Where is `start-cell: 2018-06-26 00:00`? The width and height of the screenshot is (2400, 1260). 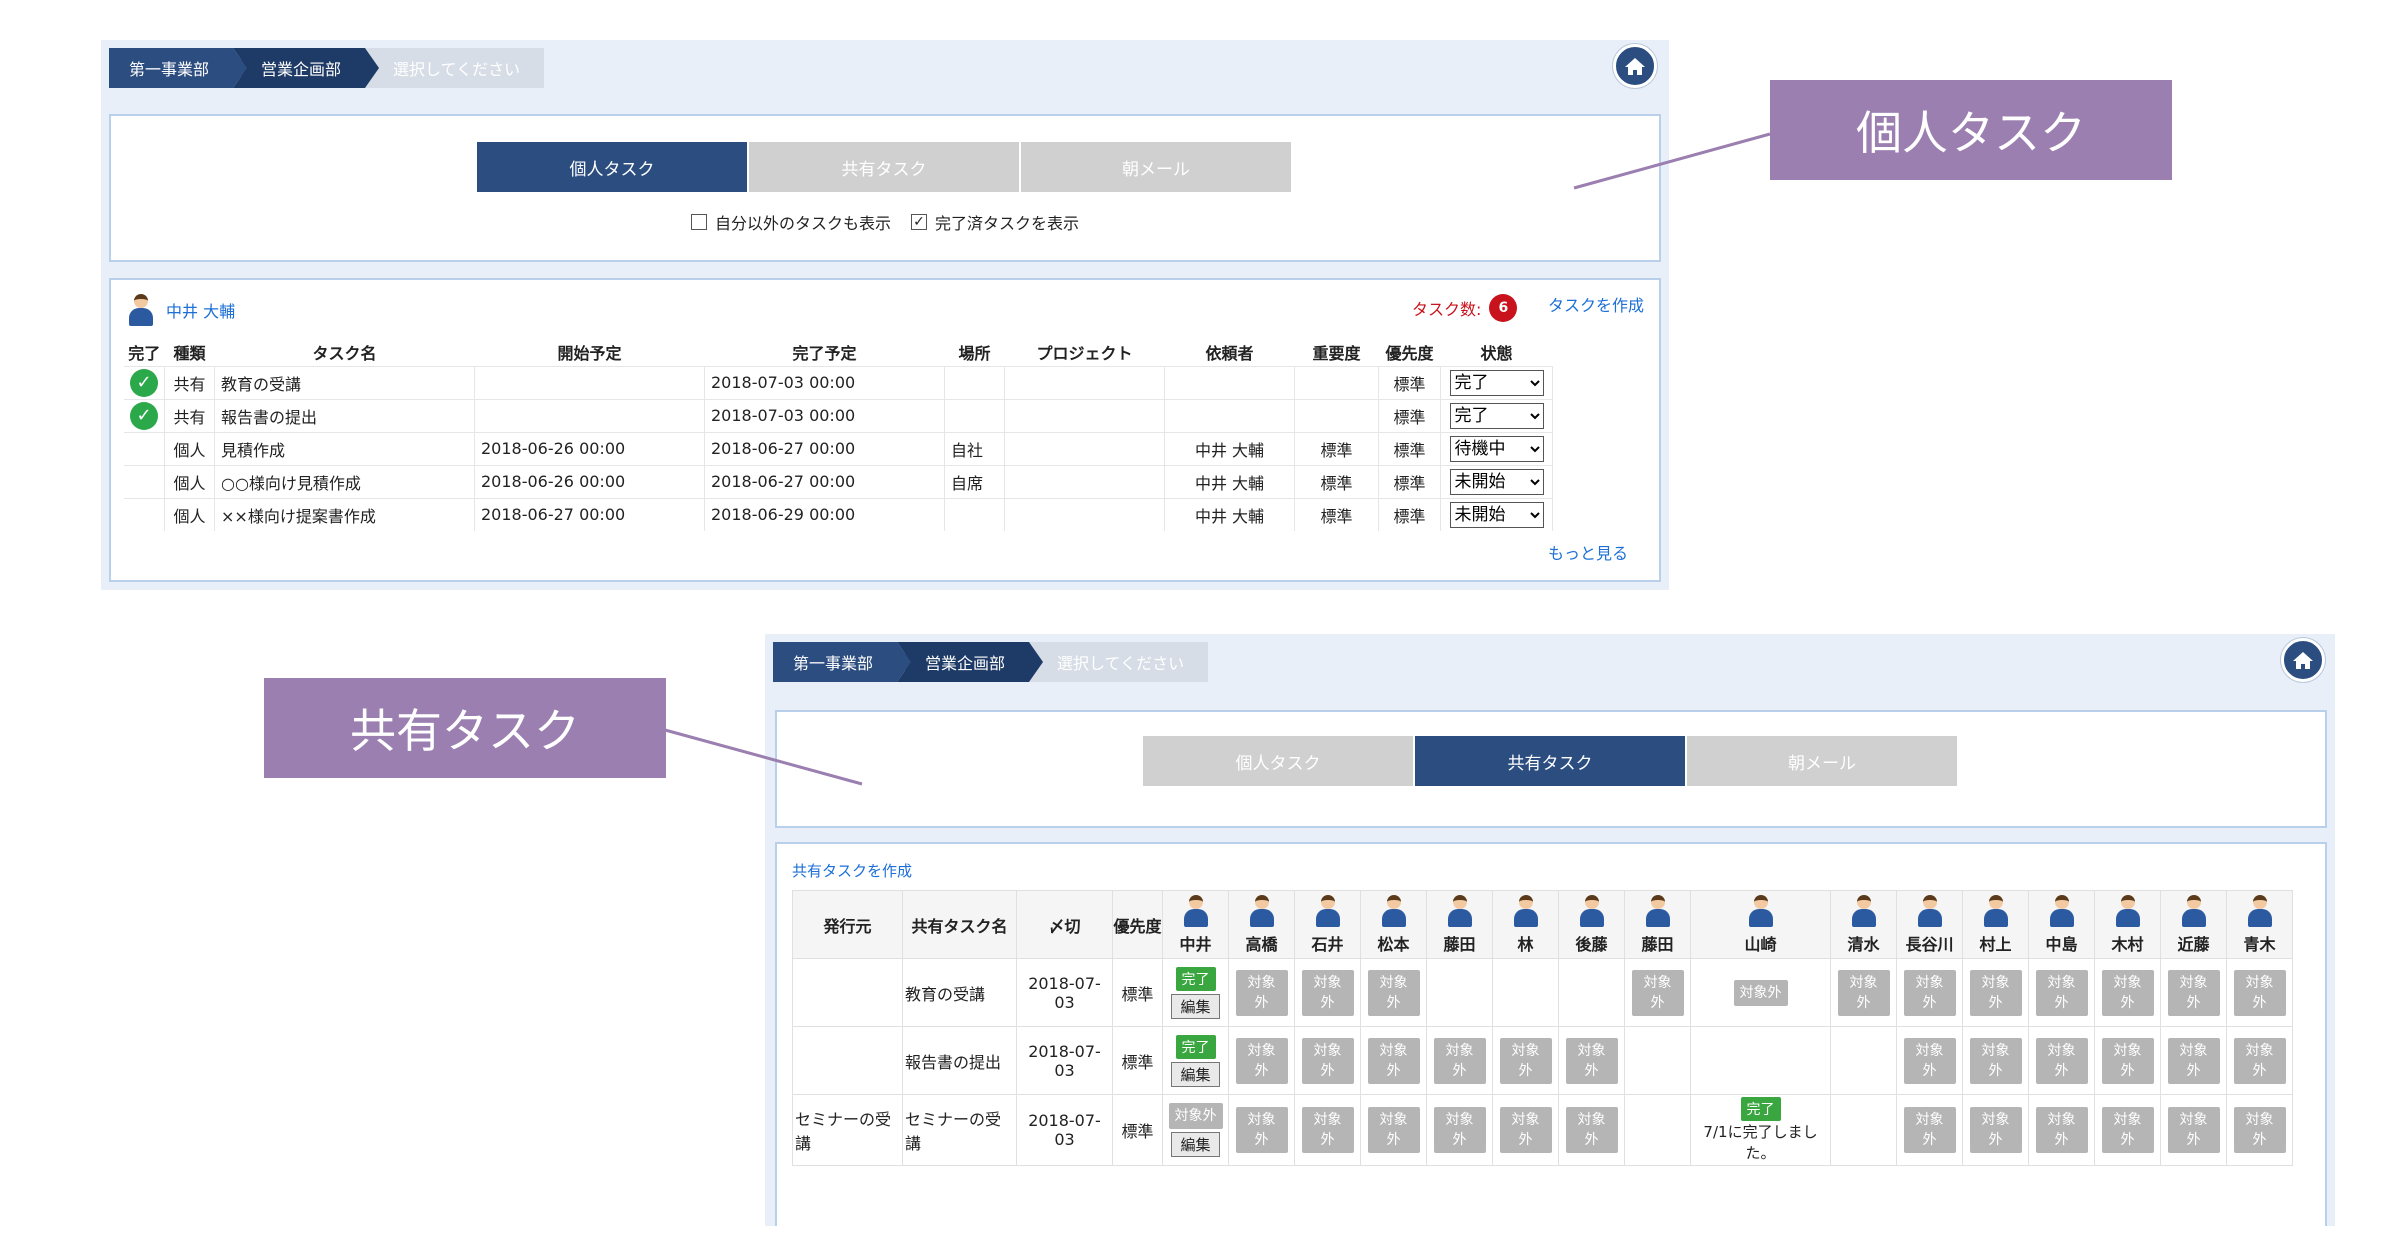
start-cell: 2018-06-26 00:00 is located at coordinates (589, 448).